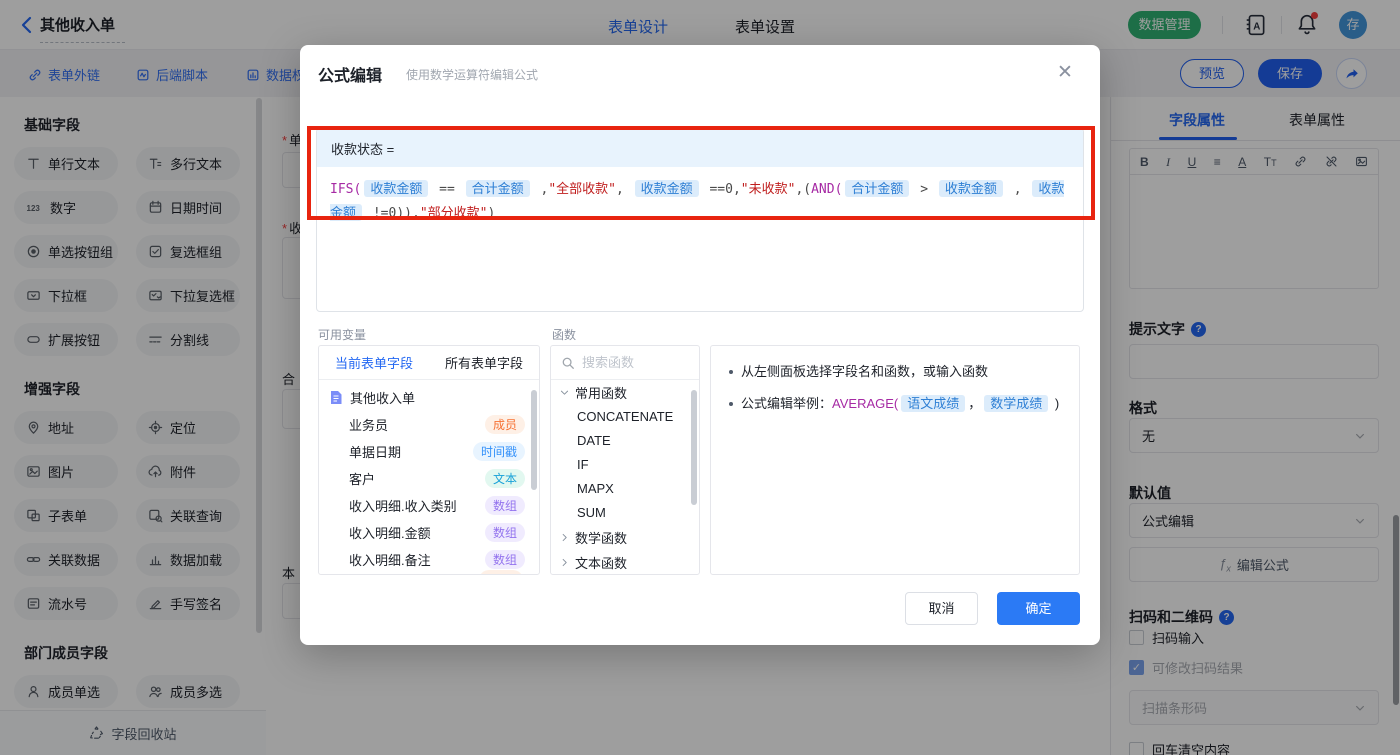  I want to click on functions-panel: 常用函数 CONCATENATEDATEIFMAPXSUM 数学函数文本函数, so click(625, 460).